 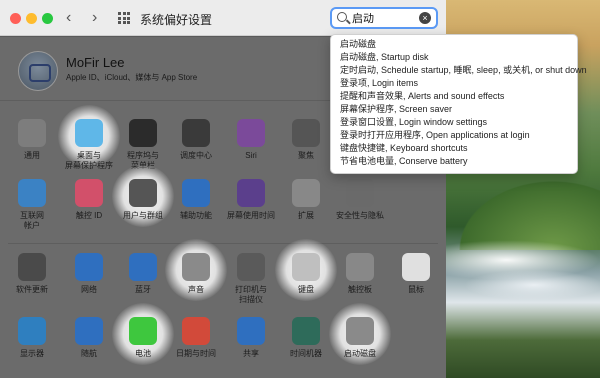 I want to click on pref-pane-label: 触控板, so click(x=360, y=289).